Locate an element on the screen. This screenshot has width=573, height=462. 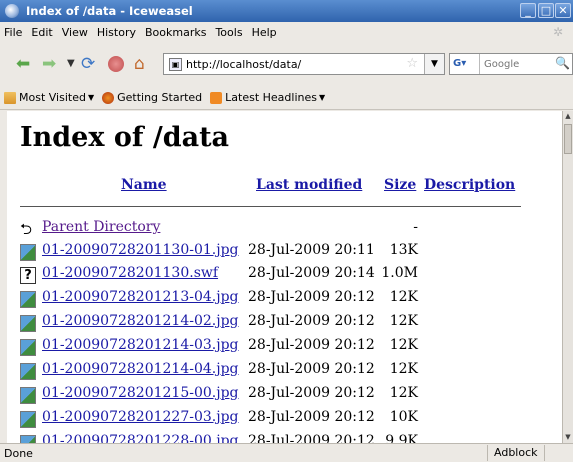
stop-button is located at coordinates (116, 64).